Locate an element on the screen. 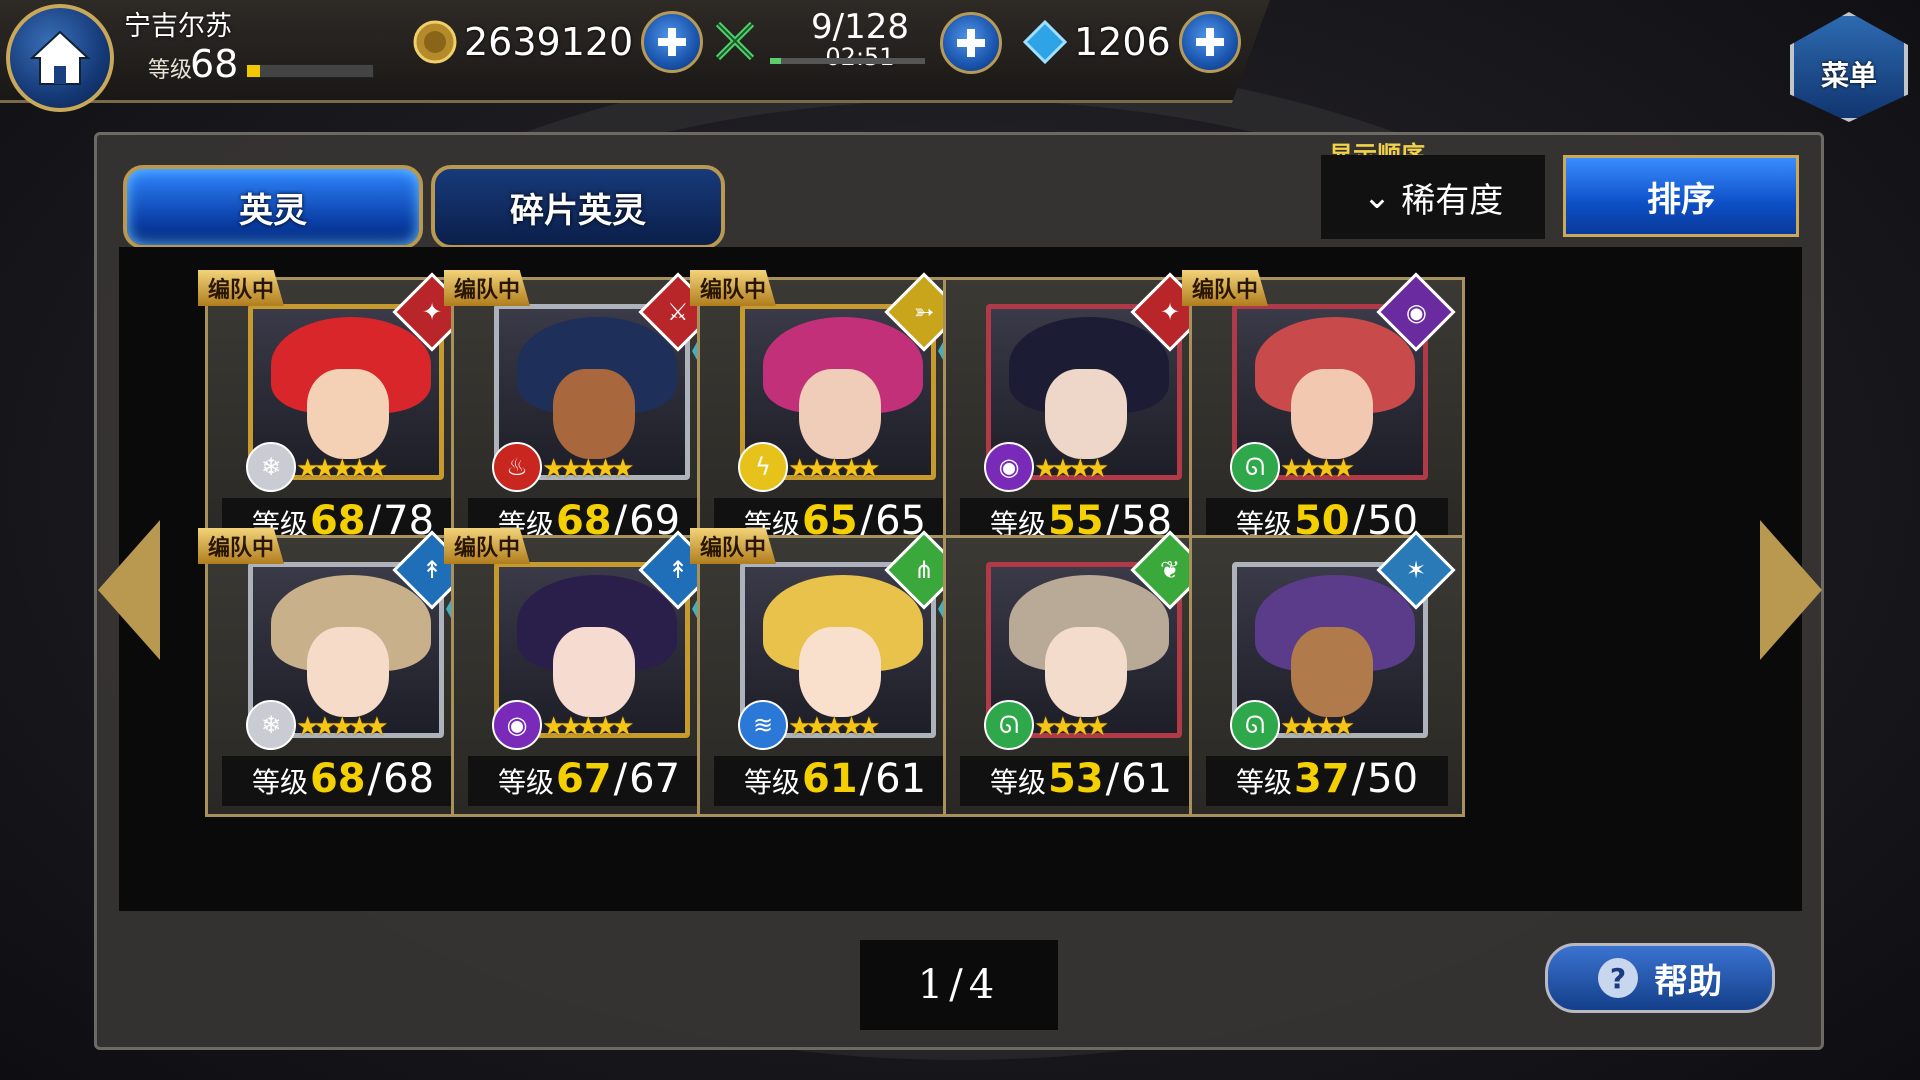  hero-card: ★★★★ ❦ ᘏ 等级 53/61 is located at coordinates (1081, 673).